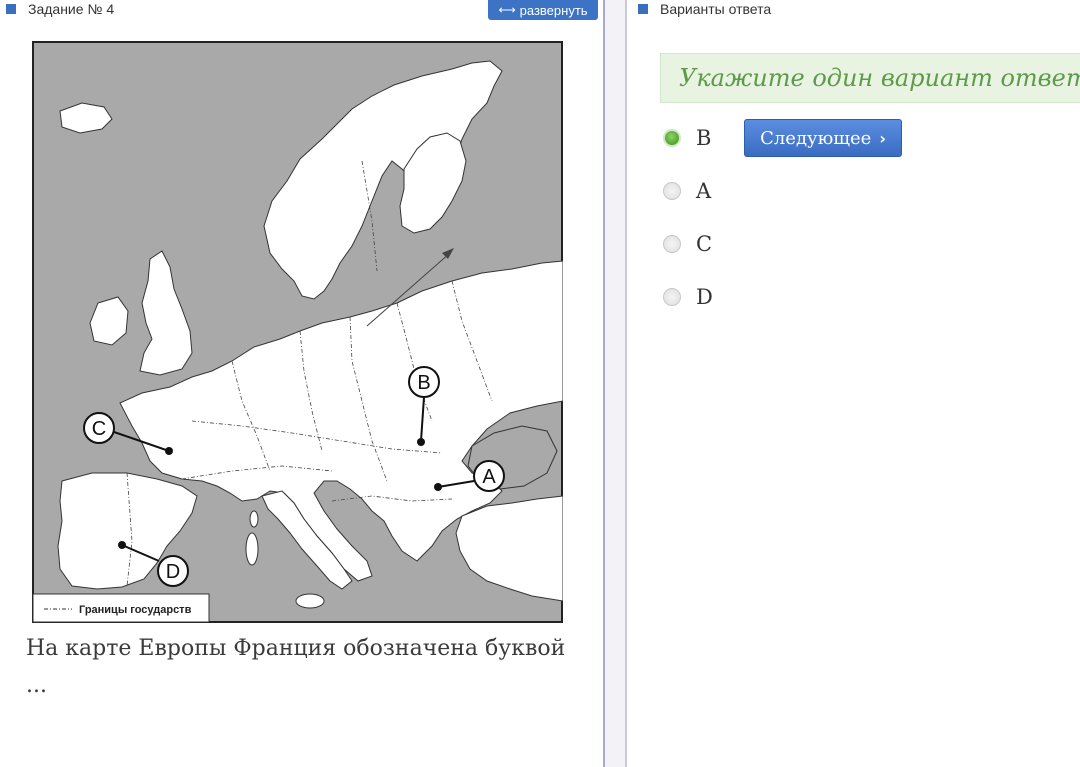 This screenshot has width=1080, height=767. What do you see at coordinates (99, 429) in the screenshot?
I see `marker-c-label: C` at bounding box center [99, 429].